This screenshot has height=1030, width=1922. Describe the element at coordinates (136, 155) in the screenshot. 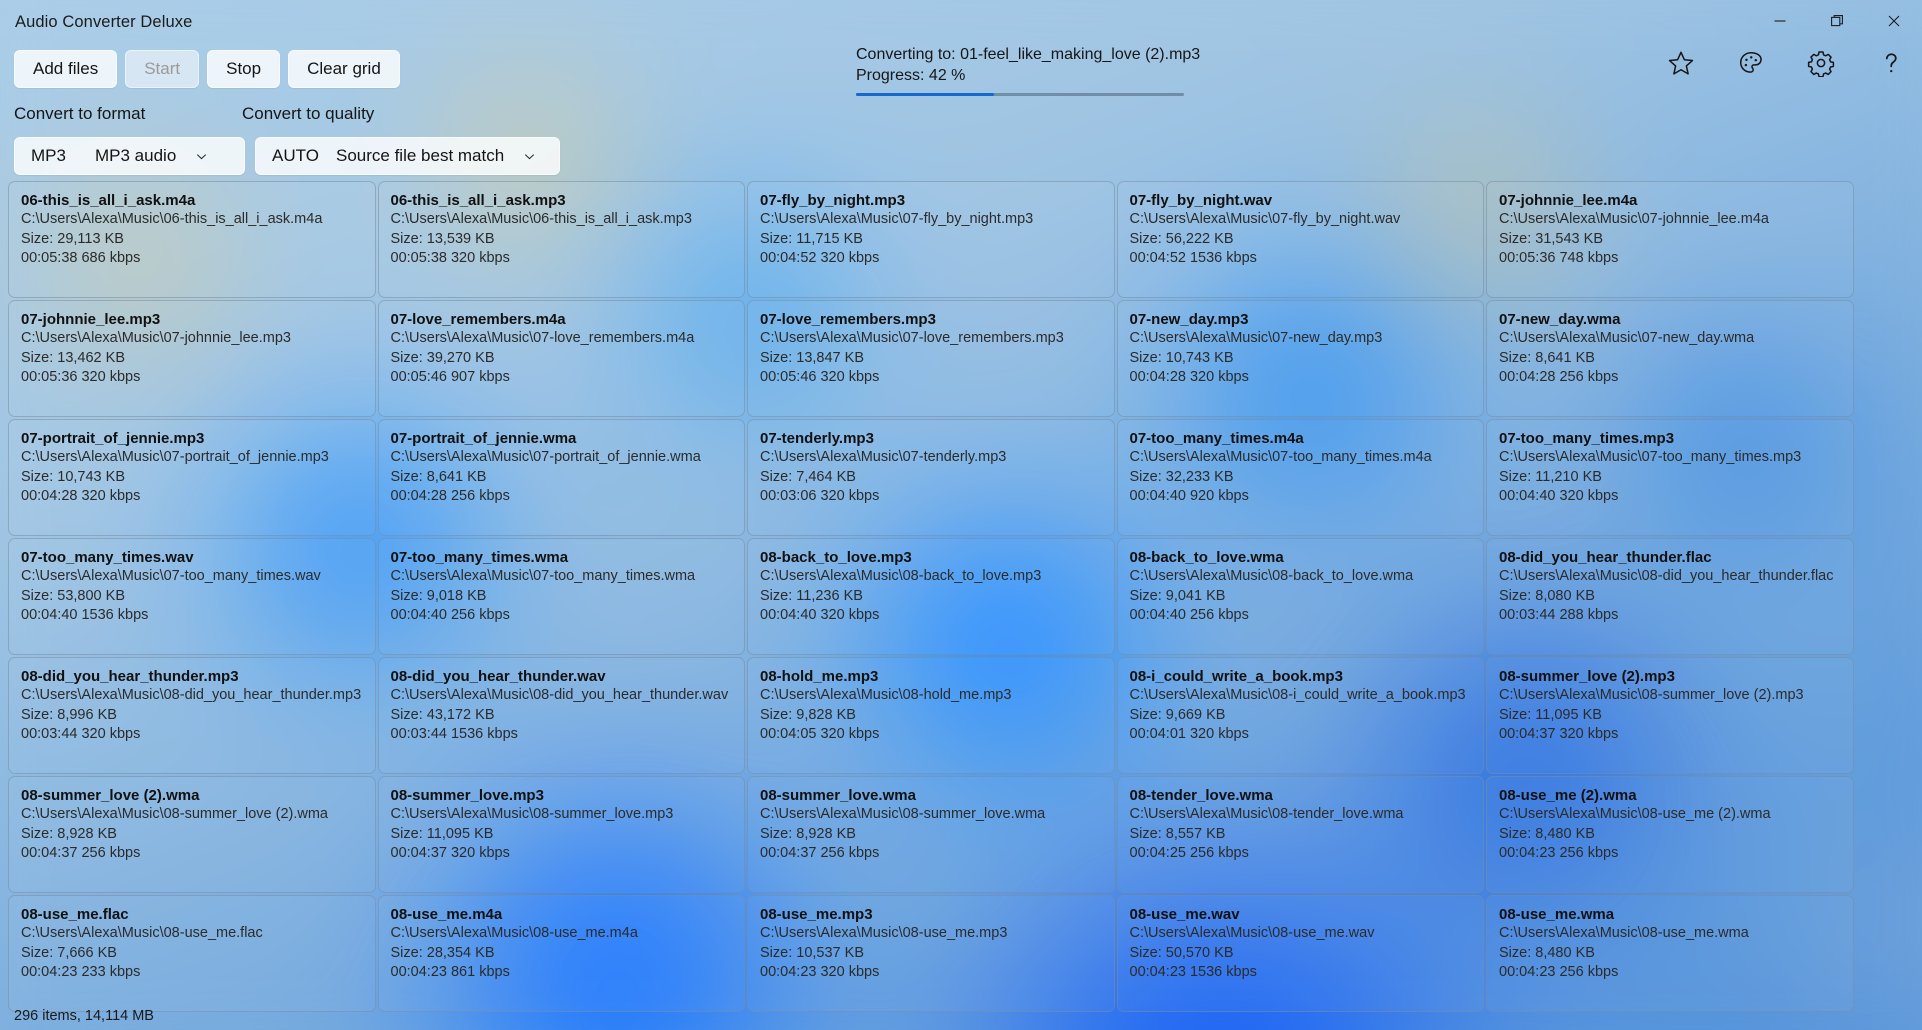

I see `format-select-description: MP3 audio` at that location.